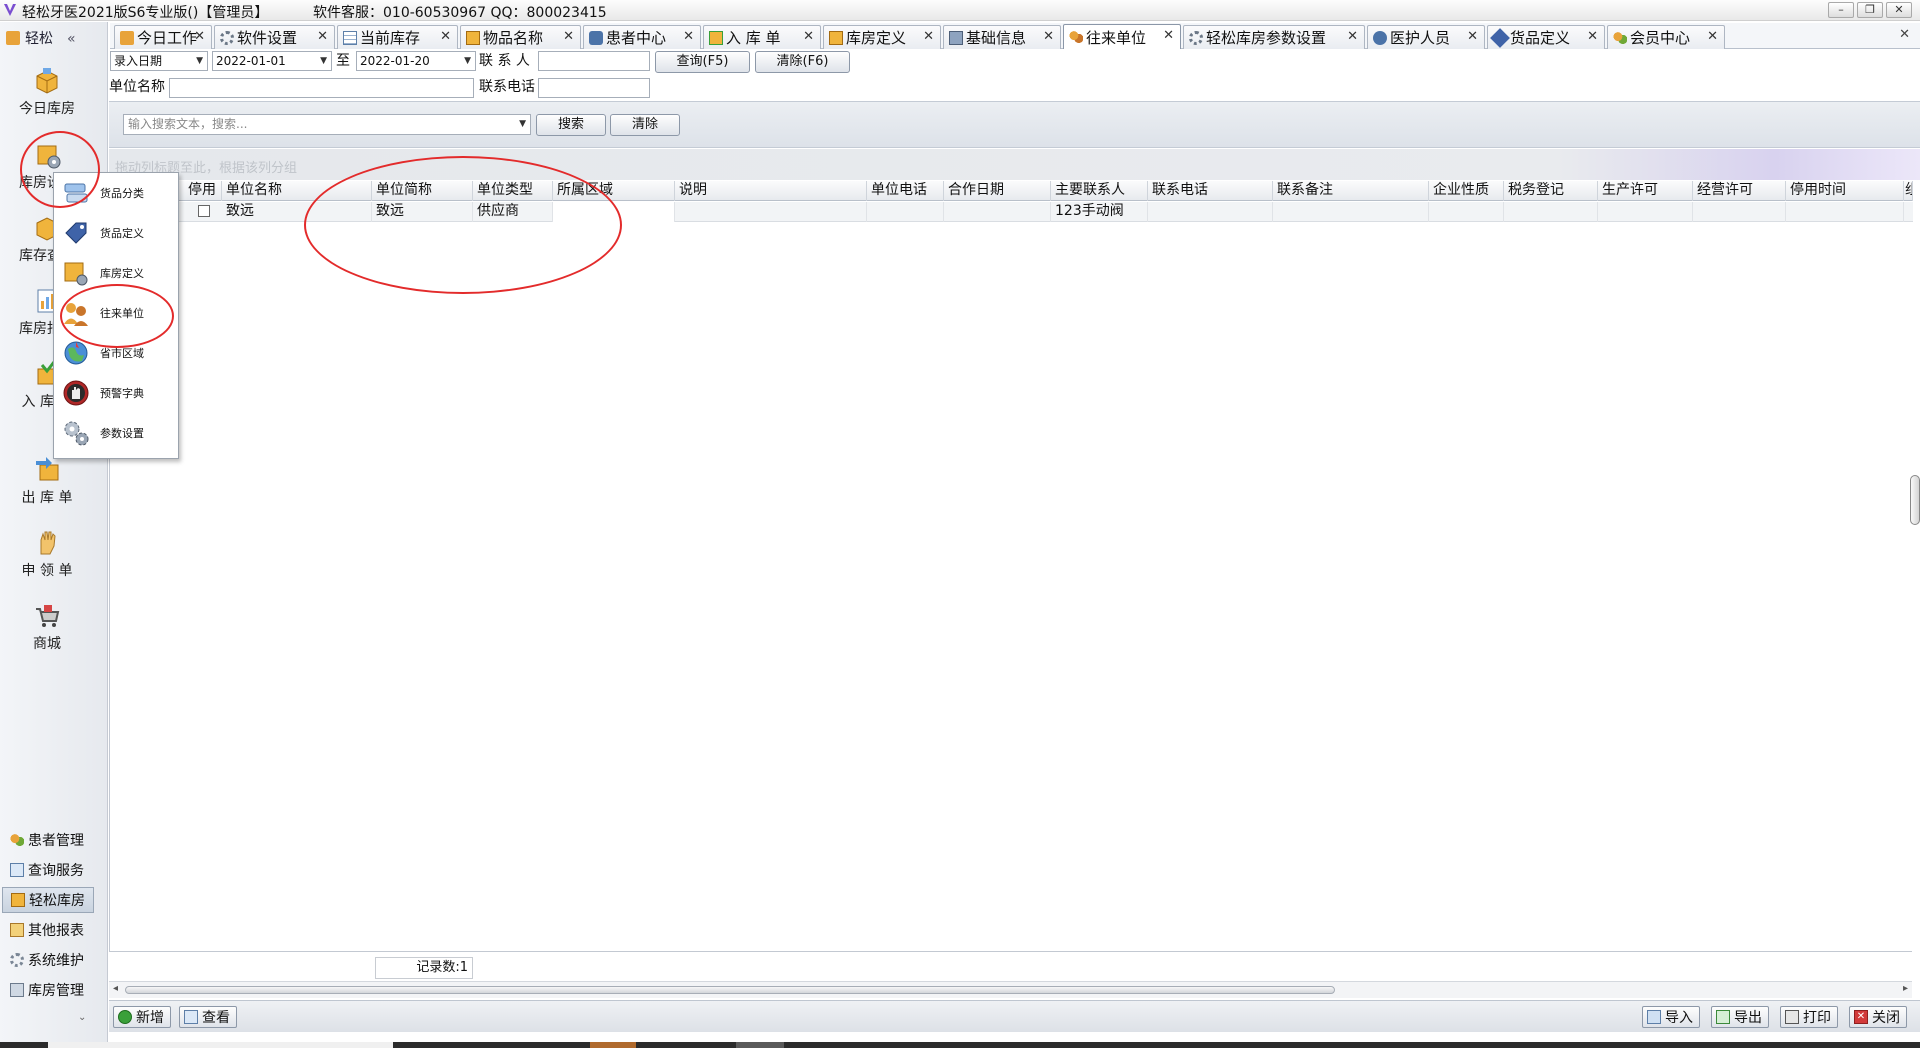 The height and width of the screenshot is (1048, 1920). I want to click on horizontal-scrollbar: ◂ ▸, so click(1010, 989).